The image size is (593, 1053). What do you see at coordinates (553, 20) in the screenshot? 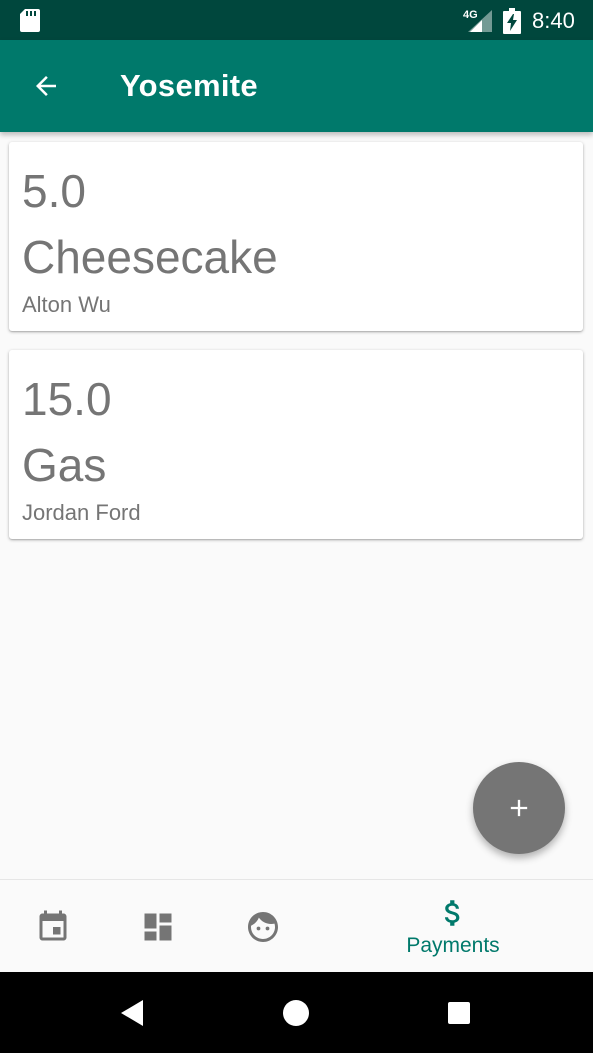
I see `status-clock: 8:40` at bounding box center [553, 20].